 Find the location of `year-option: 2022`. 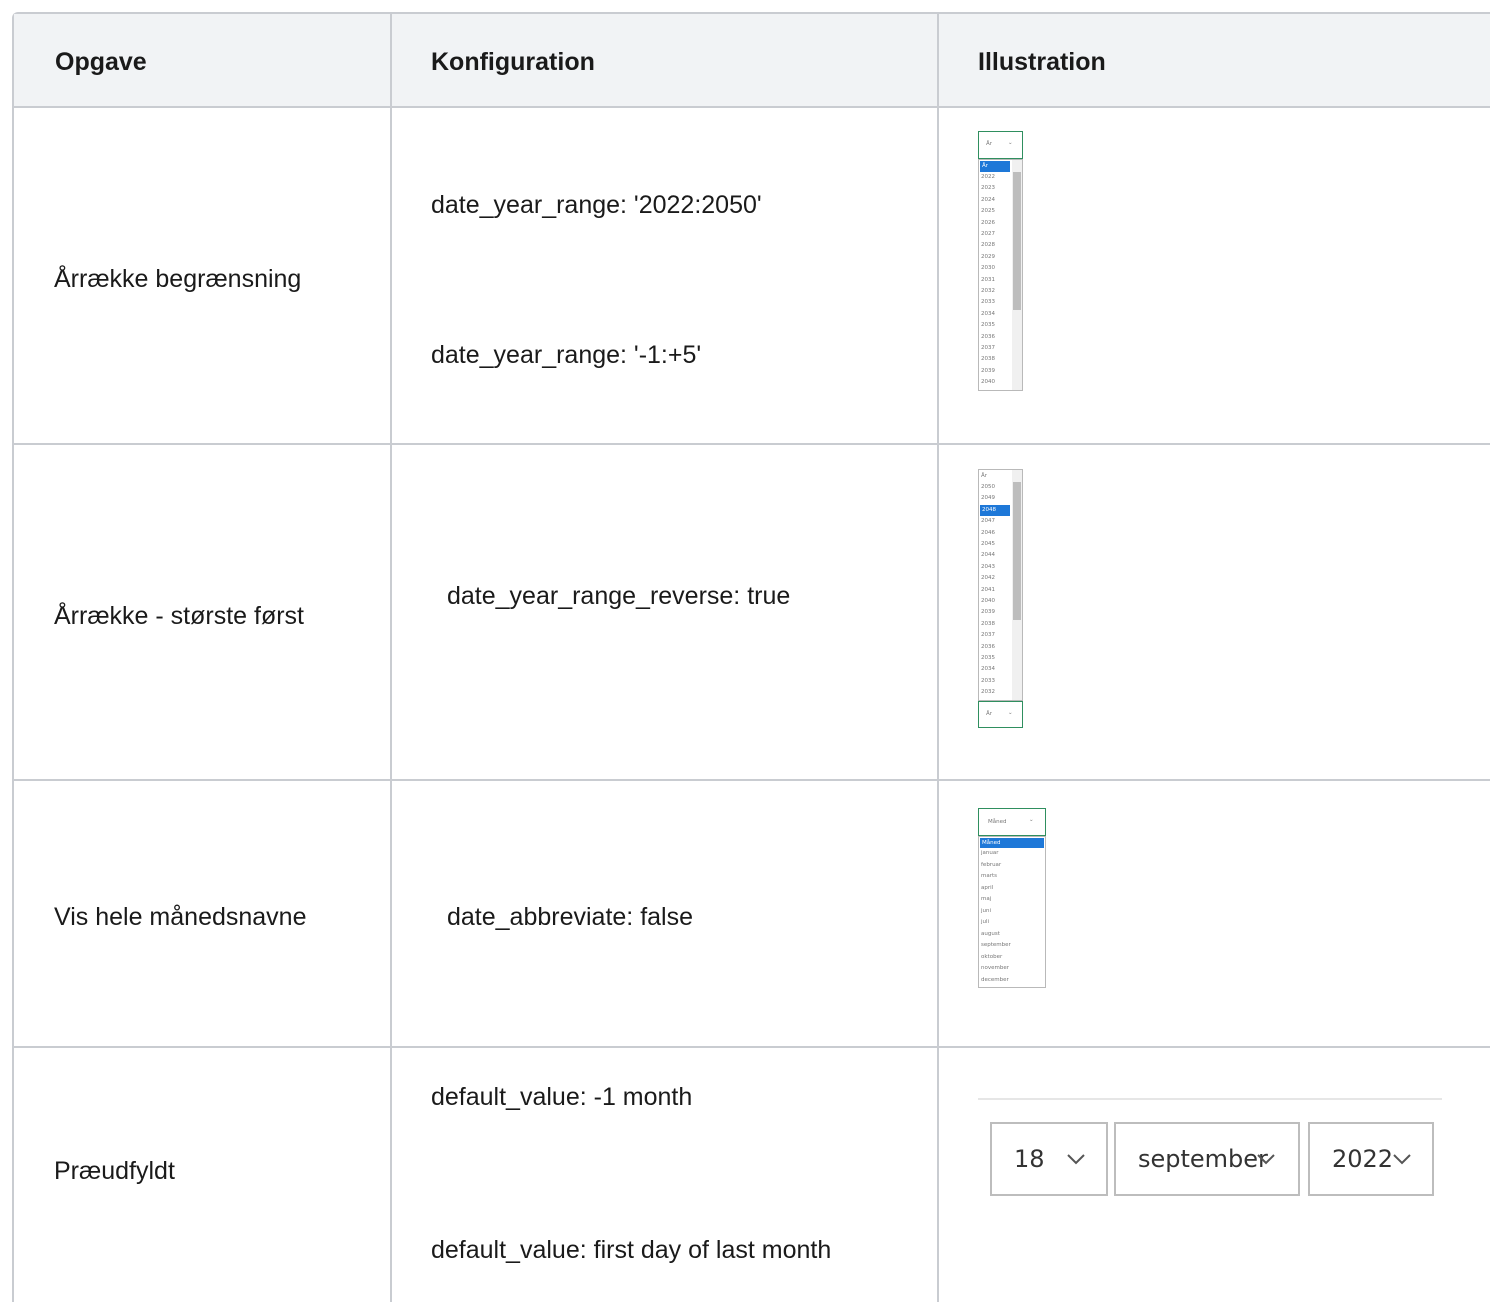

year-option: 2022 is located at coordinates (988, 177).